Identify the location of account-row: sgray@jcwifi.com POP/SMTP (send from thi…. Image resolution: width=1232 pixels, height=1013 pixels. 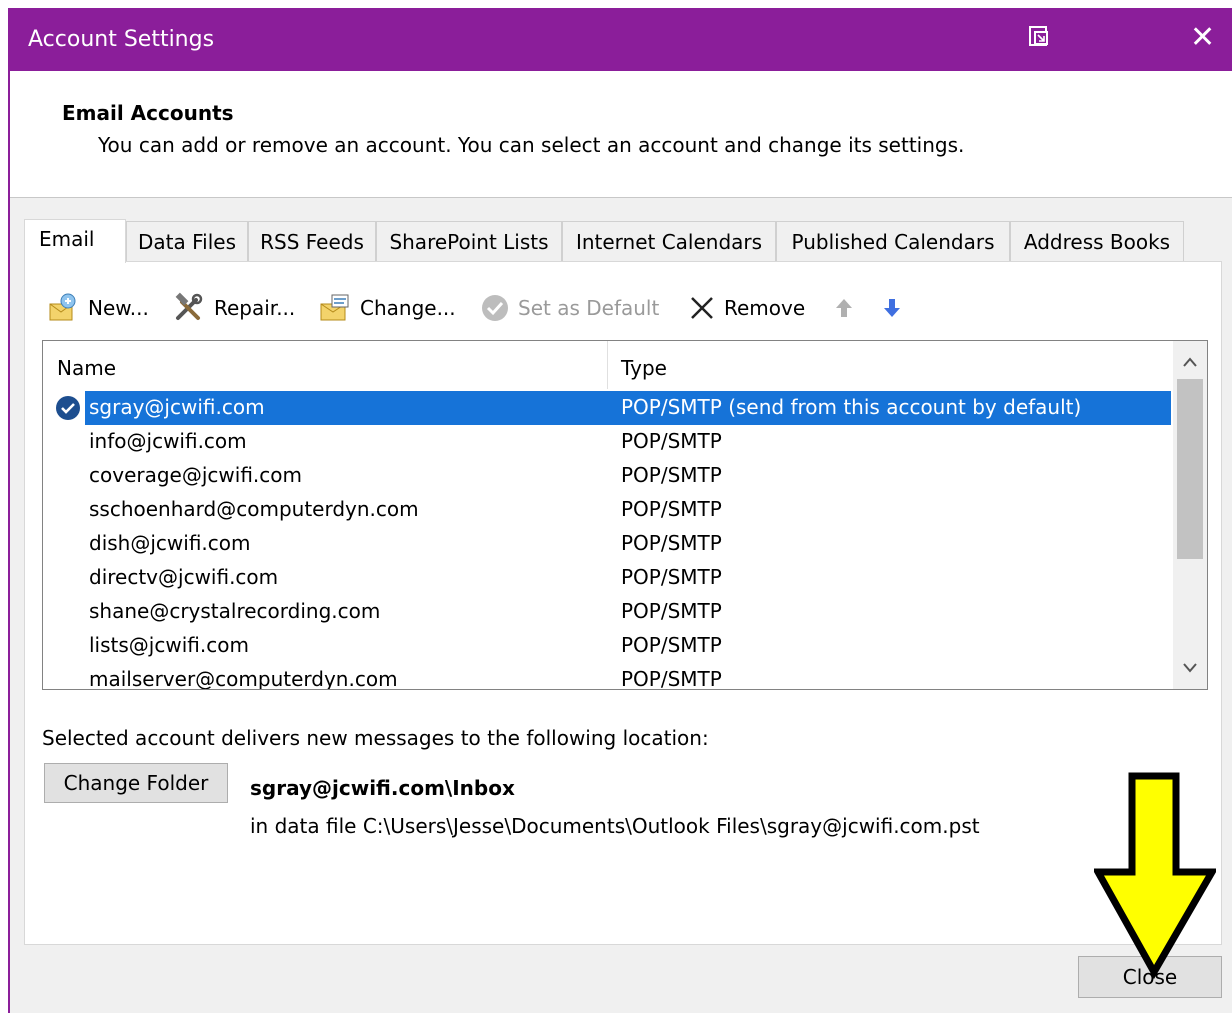
(607, 408).